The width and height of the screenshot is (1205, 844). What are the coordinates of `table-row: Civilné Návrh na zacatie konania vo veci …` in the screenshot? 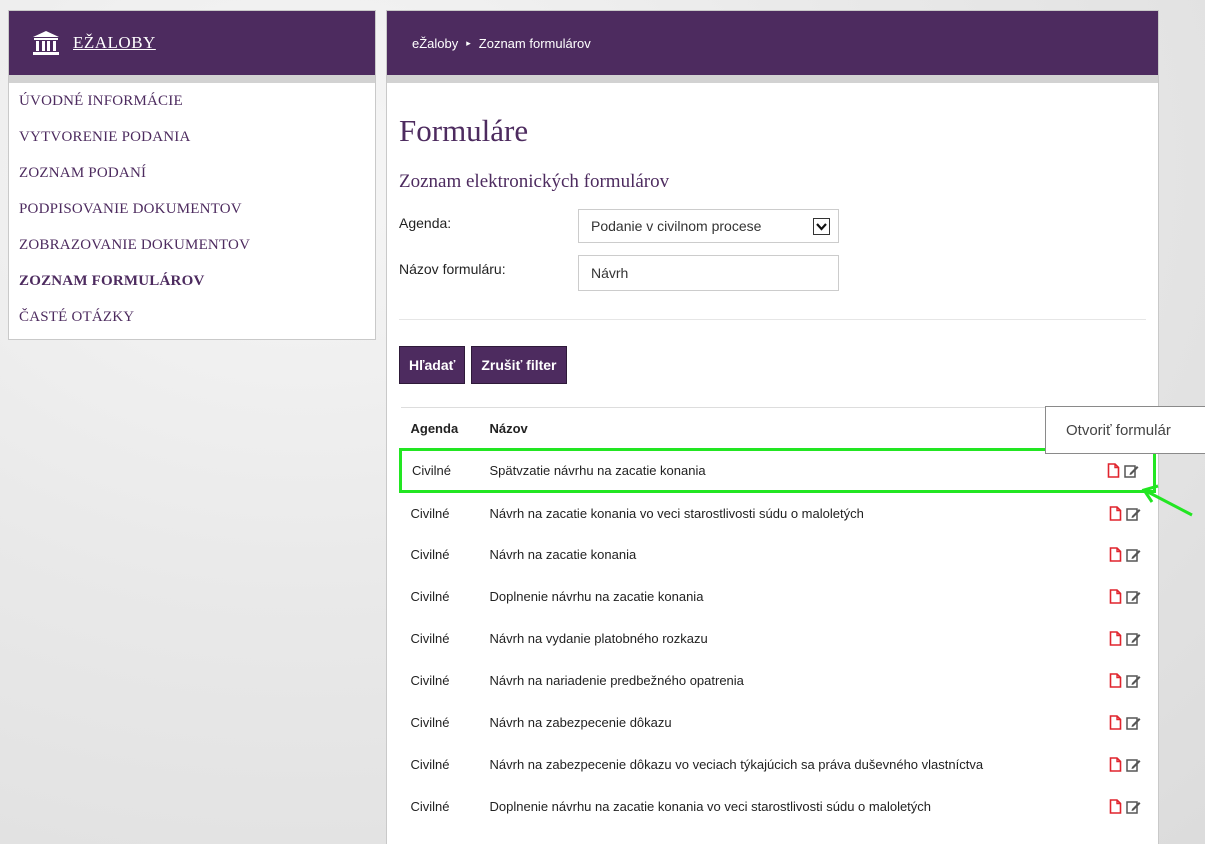 It's located at (778, 513).